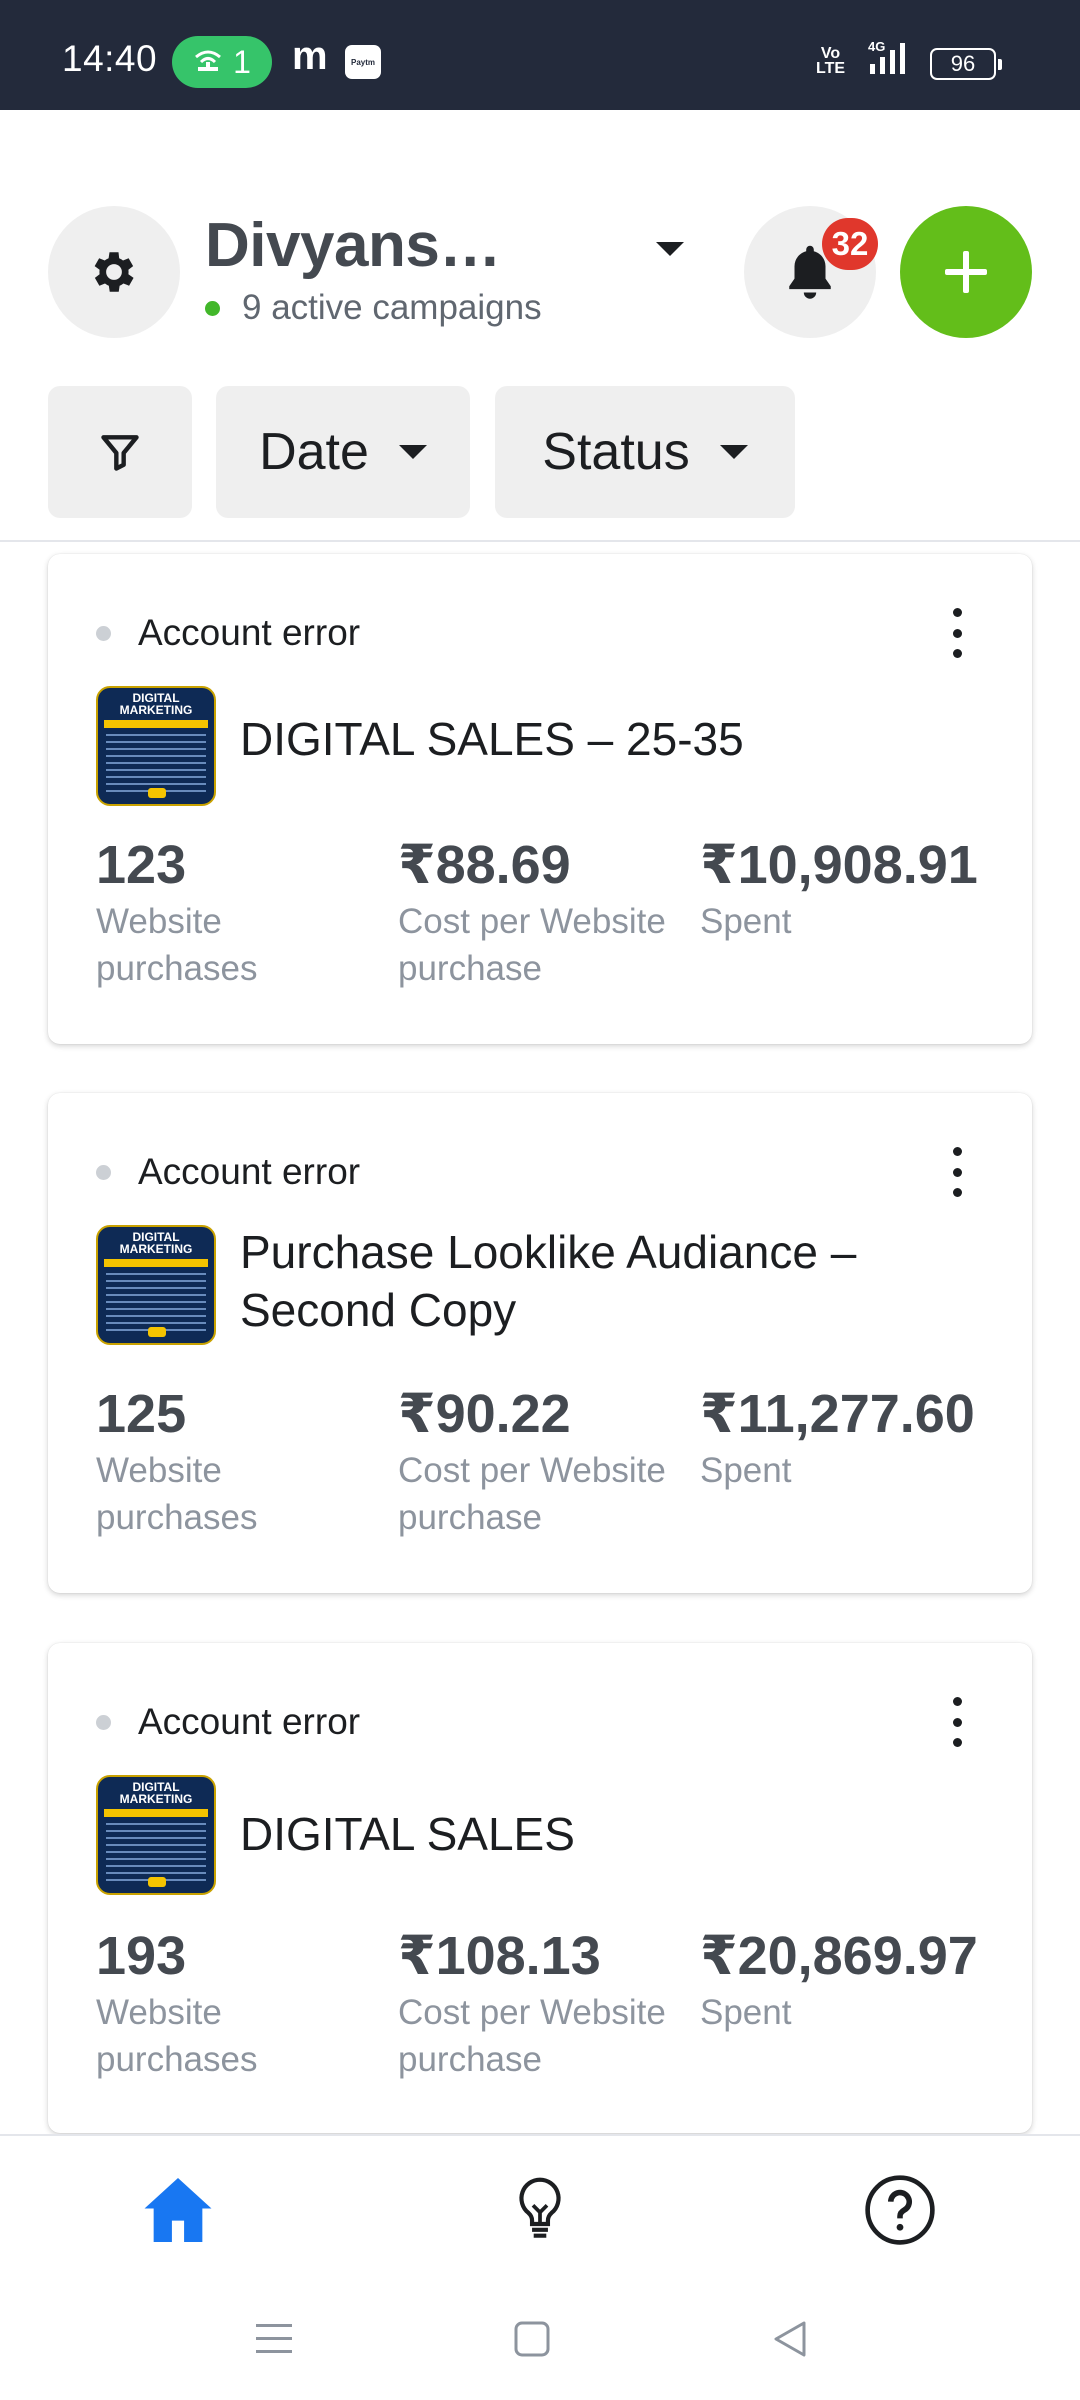 The height and width of the screenshot is (2400, 1080). I want to click on battery-icon: 96, so click(966, 64).